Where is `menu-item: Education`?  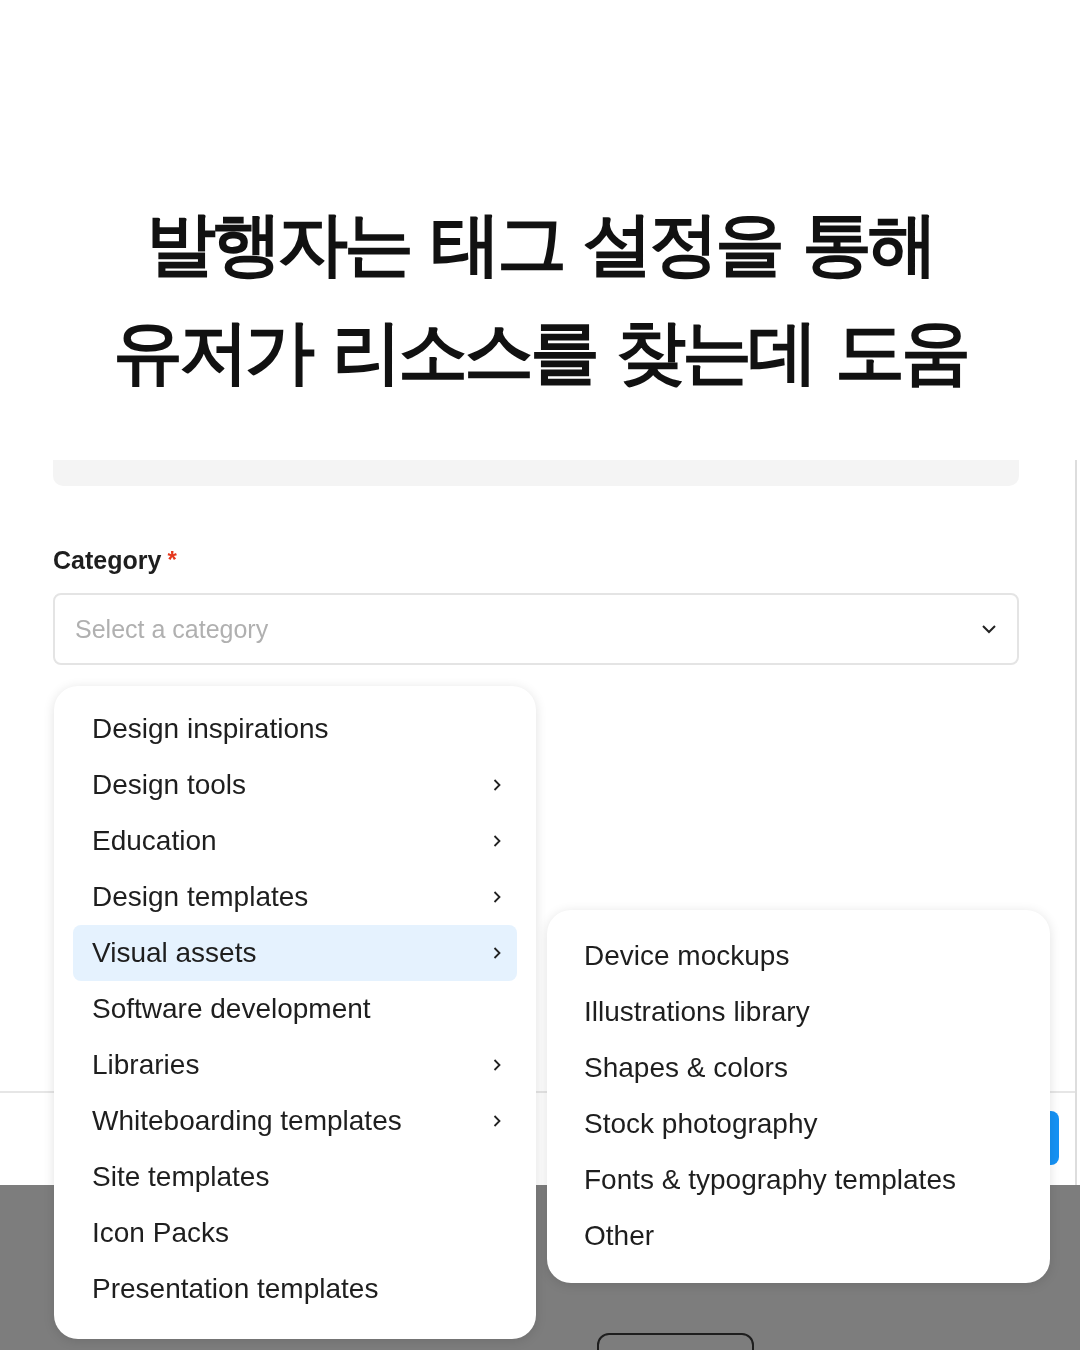
menu-item: Education is located at coordinates (295, 841).